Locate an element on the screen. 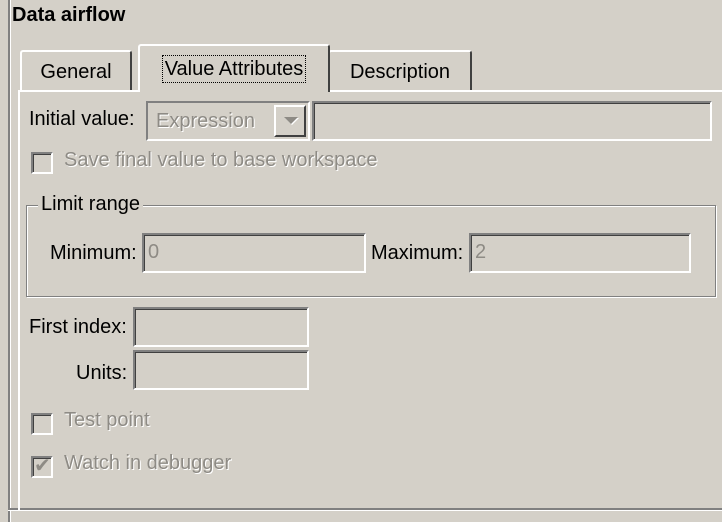 The image size is (722, 522). tab-description-label: Description is located at coordinates (400, 72).